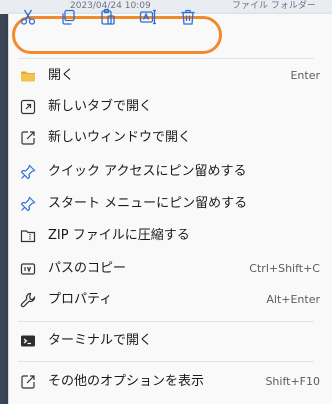 This screenshot has width=332, height=404. What do you see at coordinates (100, 106) in the screenshot?
I see `menu-item-label: 新しいタブで開く` at bounding box center [100, 106].